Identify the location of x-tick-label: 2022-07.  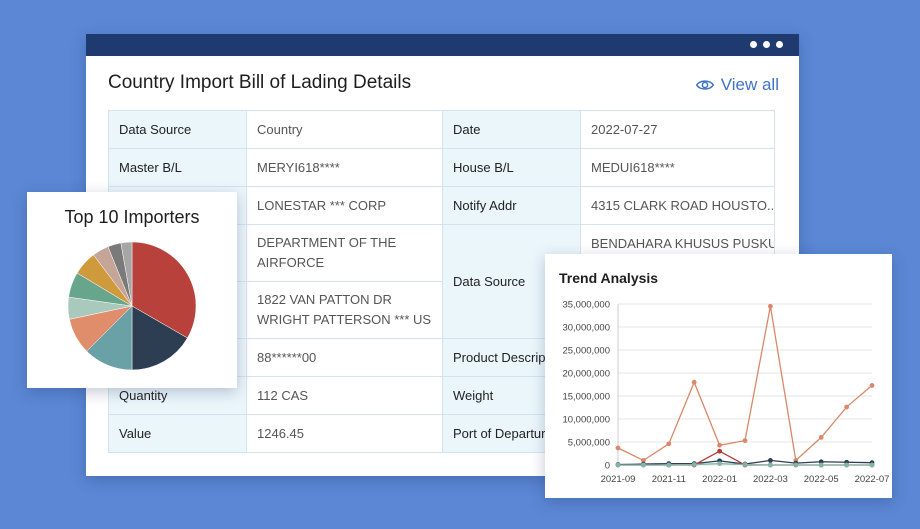
(872, 479).